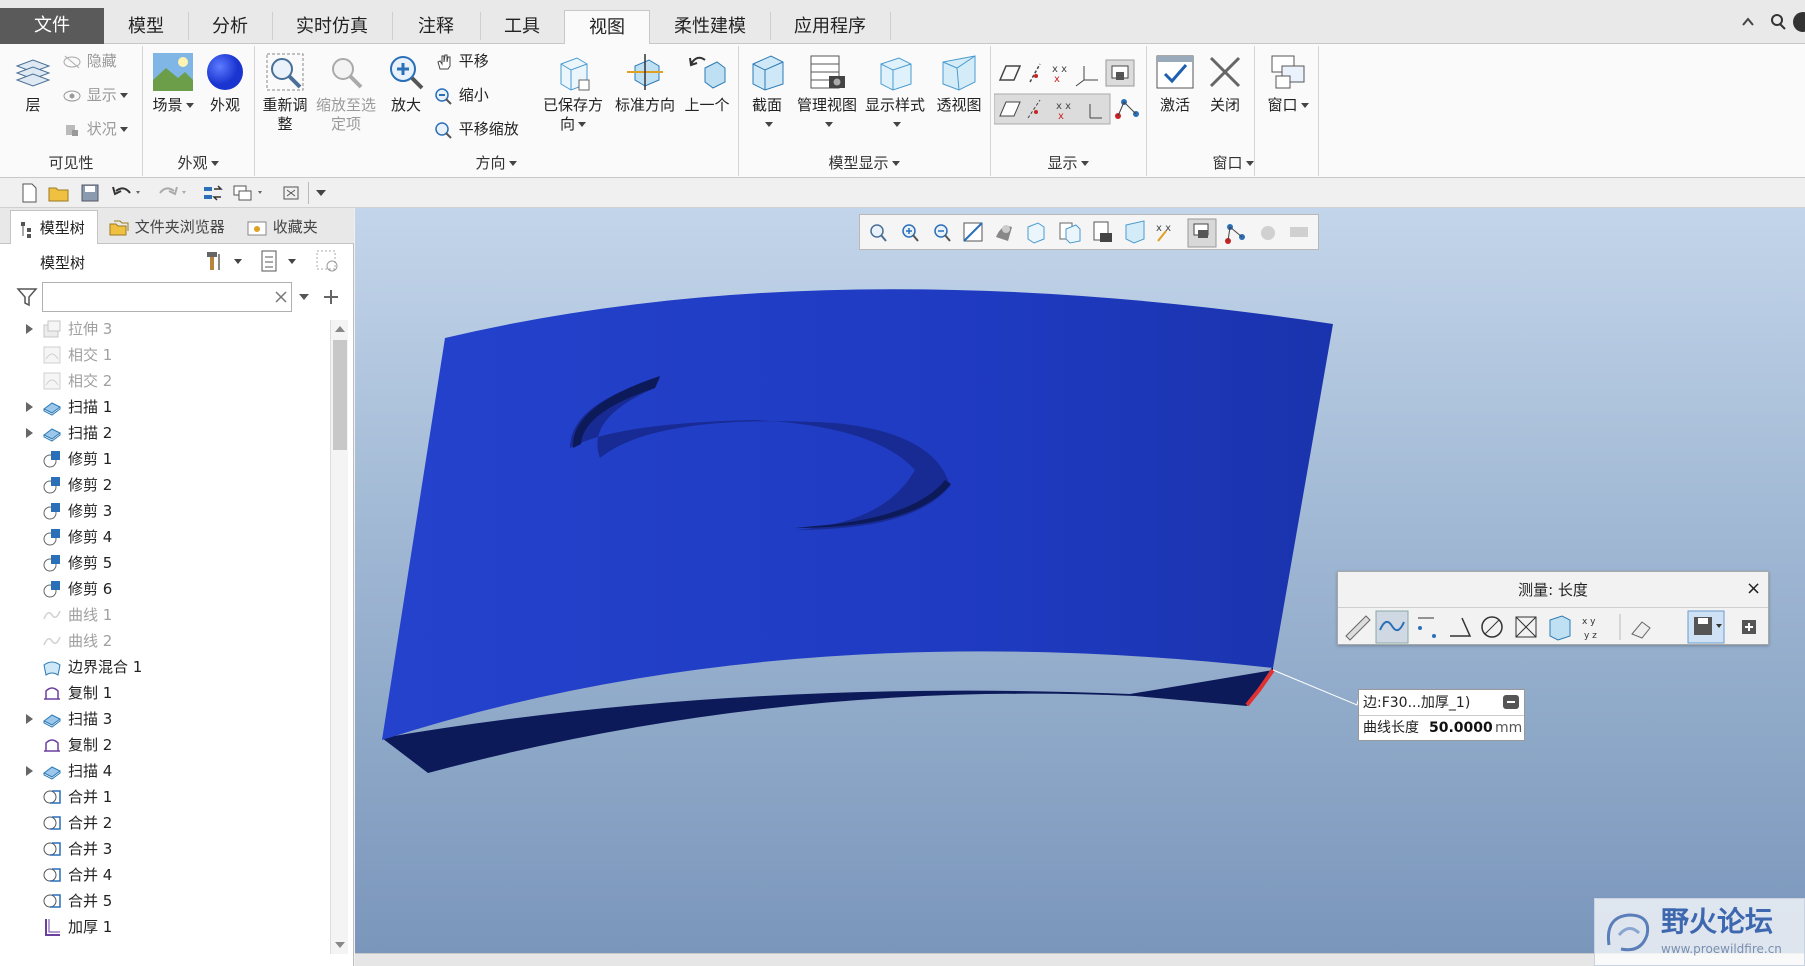 The width and height of the screenshot is (1805, 966). What do you see at coordinates (1560, 628) in the screenshot?
I see `volume-measure-icon` at bounding box center [1560, 628].